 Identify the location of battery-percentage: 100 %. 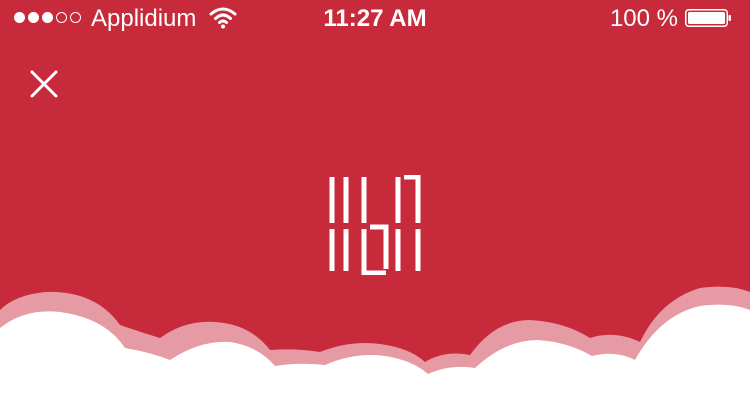
(643, 18).